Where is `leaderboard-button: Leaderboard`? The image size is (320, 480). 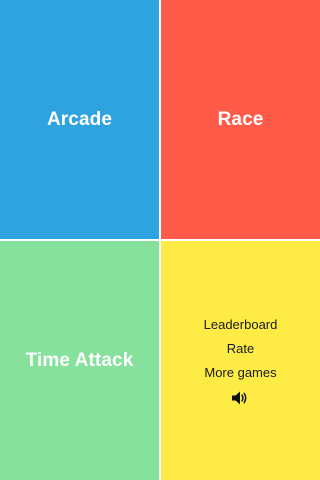
leaderboard-button: Leaderboard is located at coordinates (241, 325).